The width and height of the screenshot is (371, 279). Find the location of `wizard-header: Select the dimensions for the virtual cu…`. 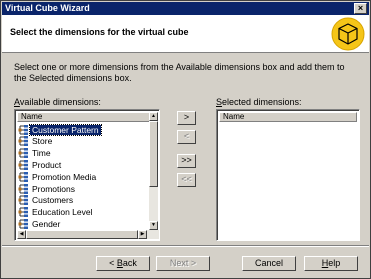

wizard-header: Select the dimensions for the virtual cu… is located at coordinates (185, 34).